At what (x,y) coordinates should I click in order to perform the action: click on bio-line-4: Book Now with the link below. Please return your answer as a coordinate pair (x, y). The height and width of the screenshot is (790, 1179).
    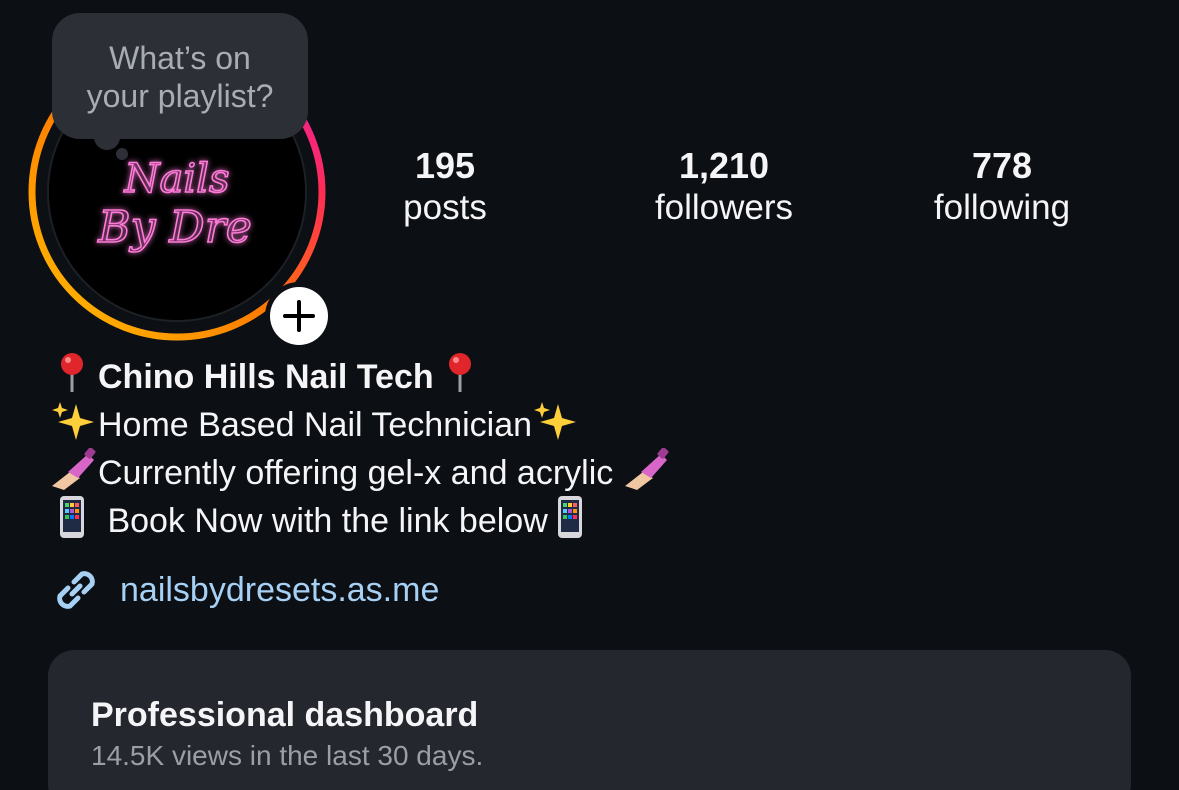
    Looking at the image, I should click on (590, 520).